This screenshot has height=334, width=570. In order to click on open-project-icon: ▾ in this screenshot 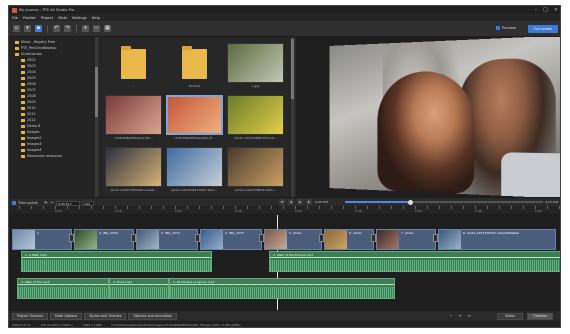, I will do `click(27, 28)`.